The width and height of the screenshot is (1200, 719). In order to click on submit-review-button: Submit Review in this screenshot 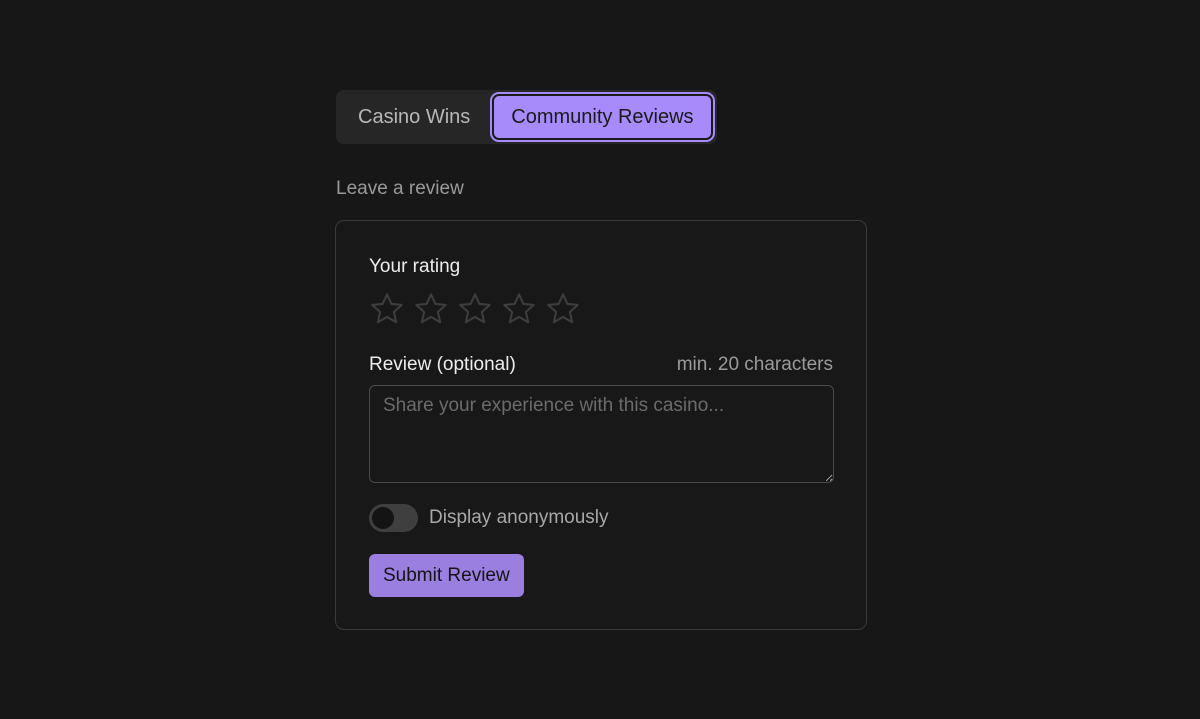, I will do `click(446, 575)`.